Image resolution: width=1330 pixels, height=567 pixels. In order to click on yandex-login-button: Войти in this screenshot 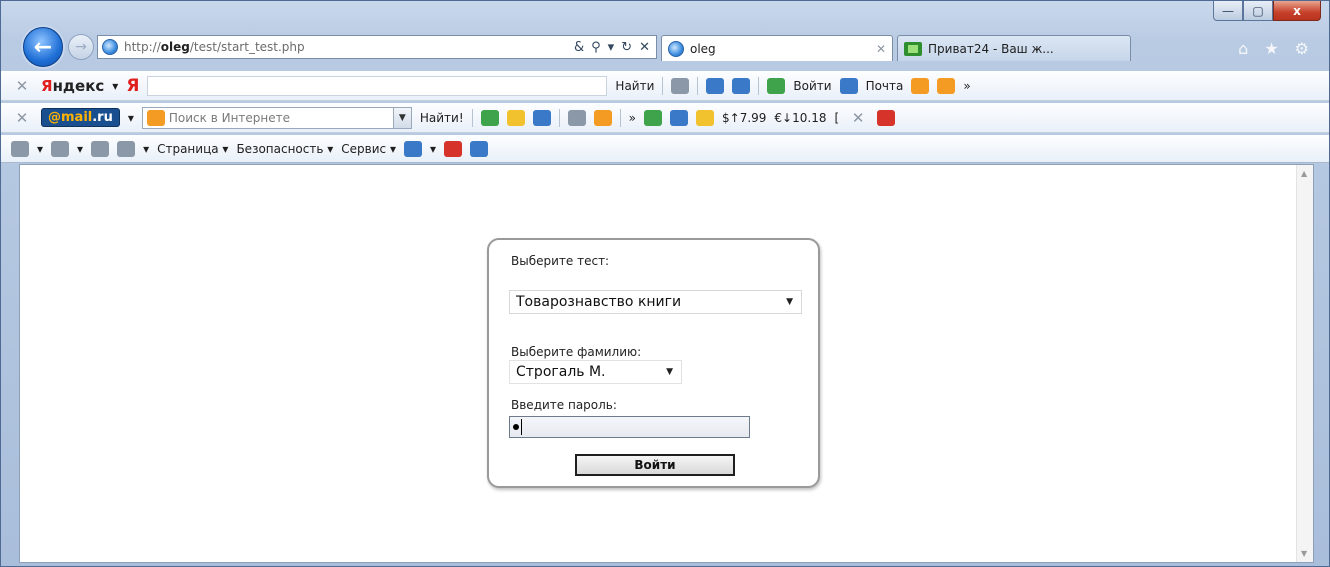, I will do `click(812, 86)`.